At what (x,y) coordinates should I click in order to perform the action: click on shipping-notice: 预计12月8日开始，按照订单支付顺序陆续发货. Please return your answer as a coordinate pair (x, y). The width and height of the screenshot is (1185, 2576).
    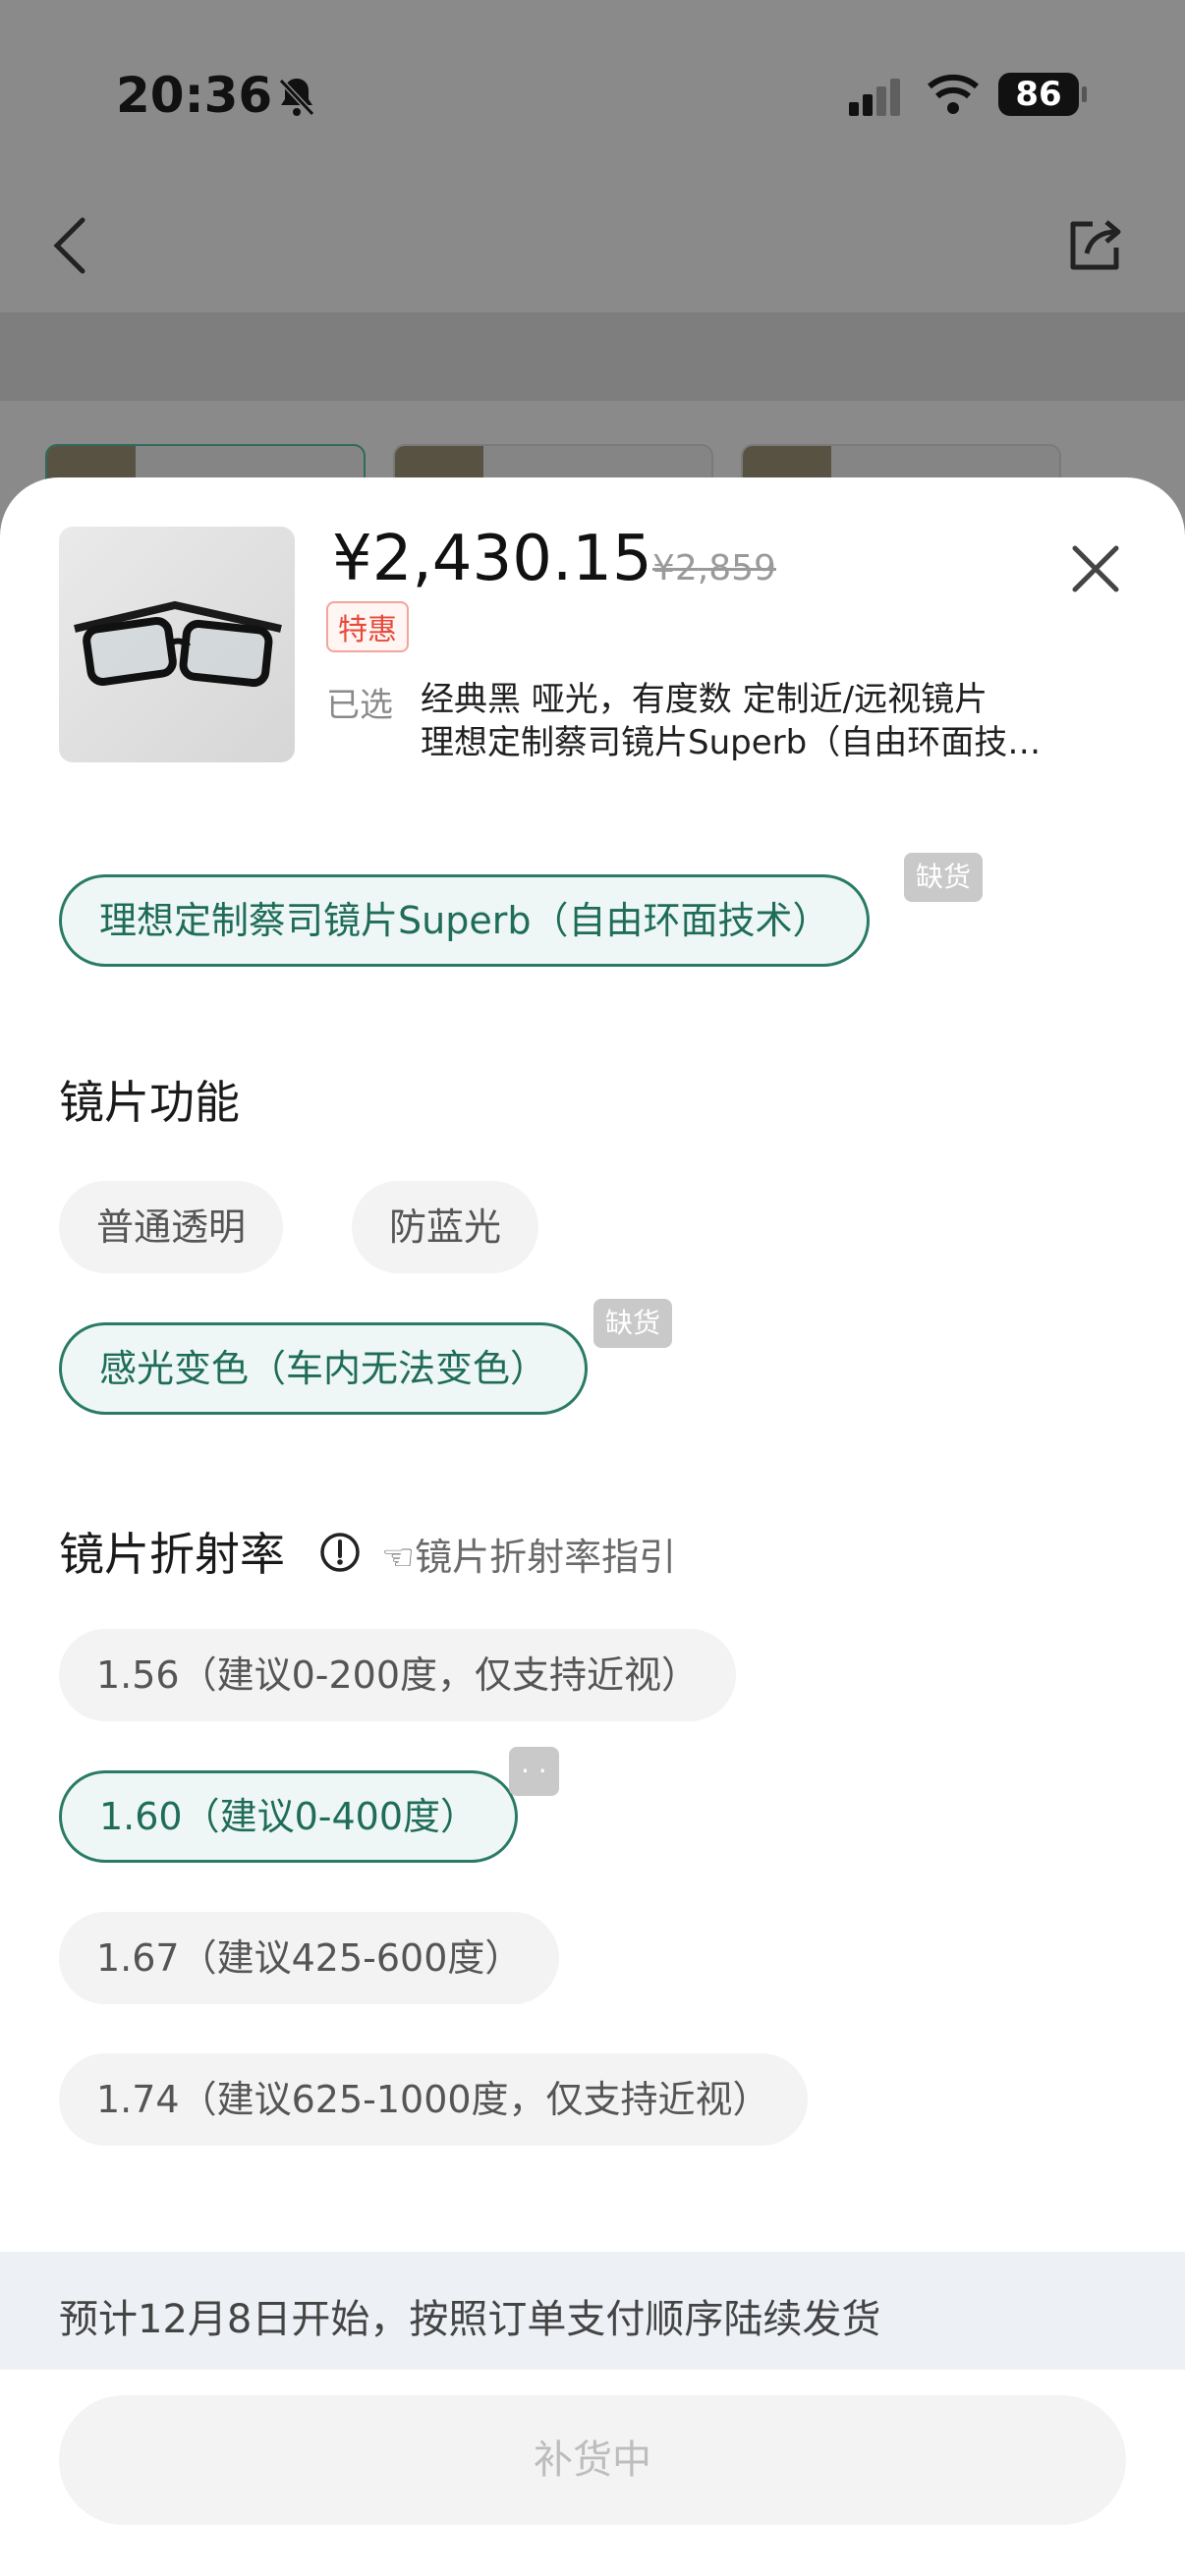
    Looking at the image, I should click on (592, 2311).